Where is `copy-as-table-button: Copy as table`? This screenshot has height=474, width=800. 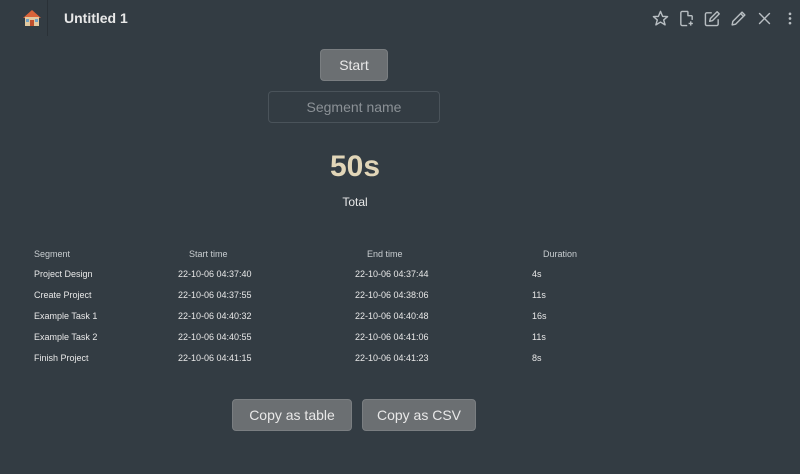
copy-as-table-button: Copy as table is located at coordinates (292, 415).